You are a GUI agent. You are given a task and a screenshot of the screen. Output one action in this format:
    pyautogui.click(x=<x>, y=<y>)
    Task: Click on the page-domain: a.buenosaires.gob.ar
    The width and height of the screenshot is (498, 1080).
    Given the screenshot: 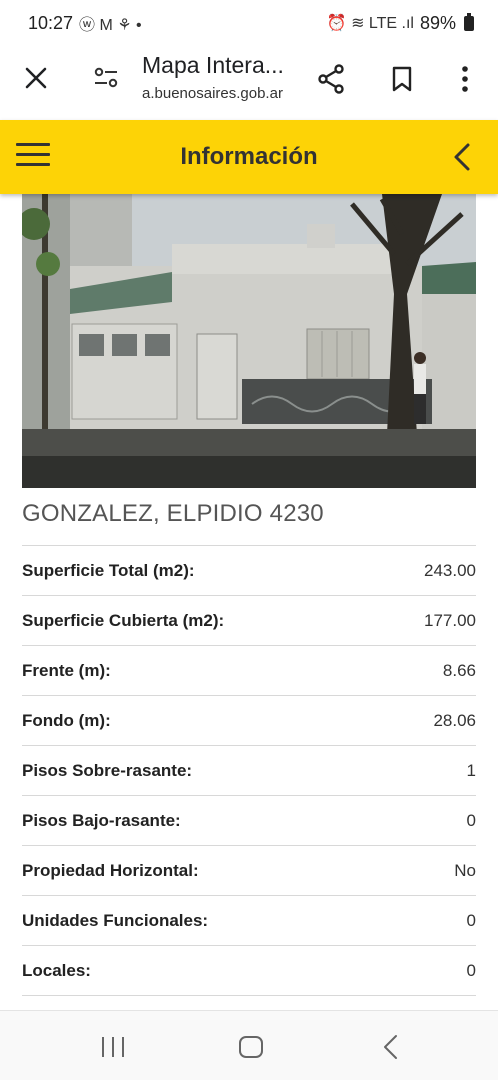 What is the action you would take?
    pyautogui.click(x=212, y=93)
    